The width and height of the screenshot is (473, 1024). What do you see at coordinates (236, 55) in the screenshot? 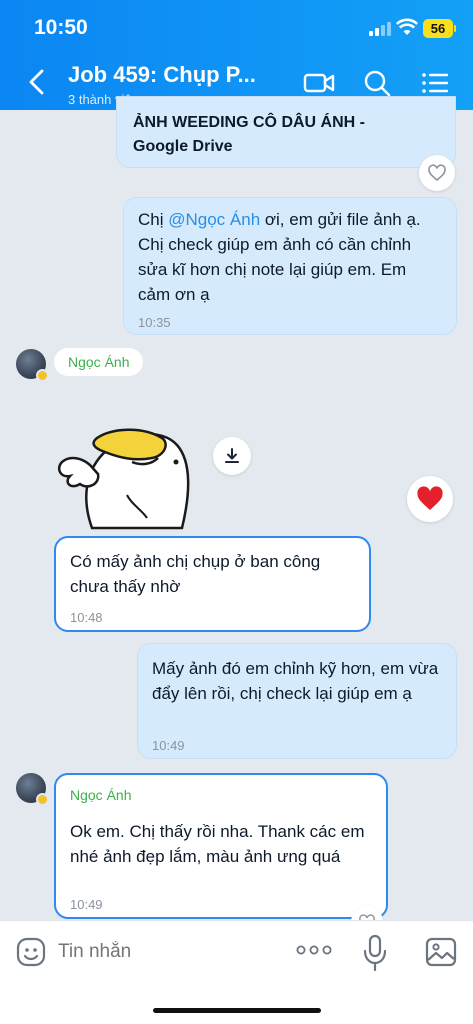
I see `chat-header: 10:50 56 Job 459: Chụp P... 3 thành viên` at bounding box center [236, 55].